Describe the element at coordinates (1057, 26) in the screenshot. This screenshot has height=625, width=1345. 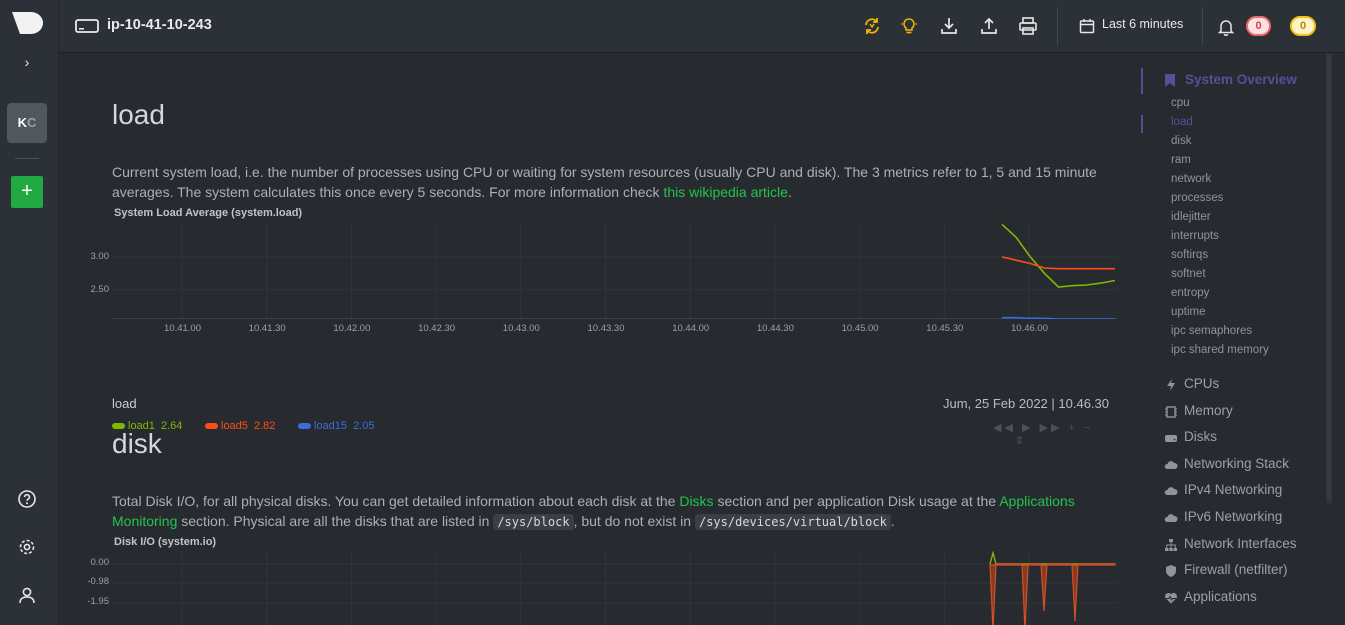
I see `topbar-divider` at that location.